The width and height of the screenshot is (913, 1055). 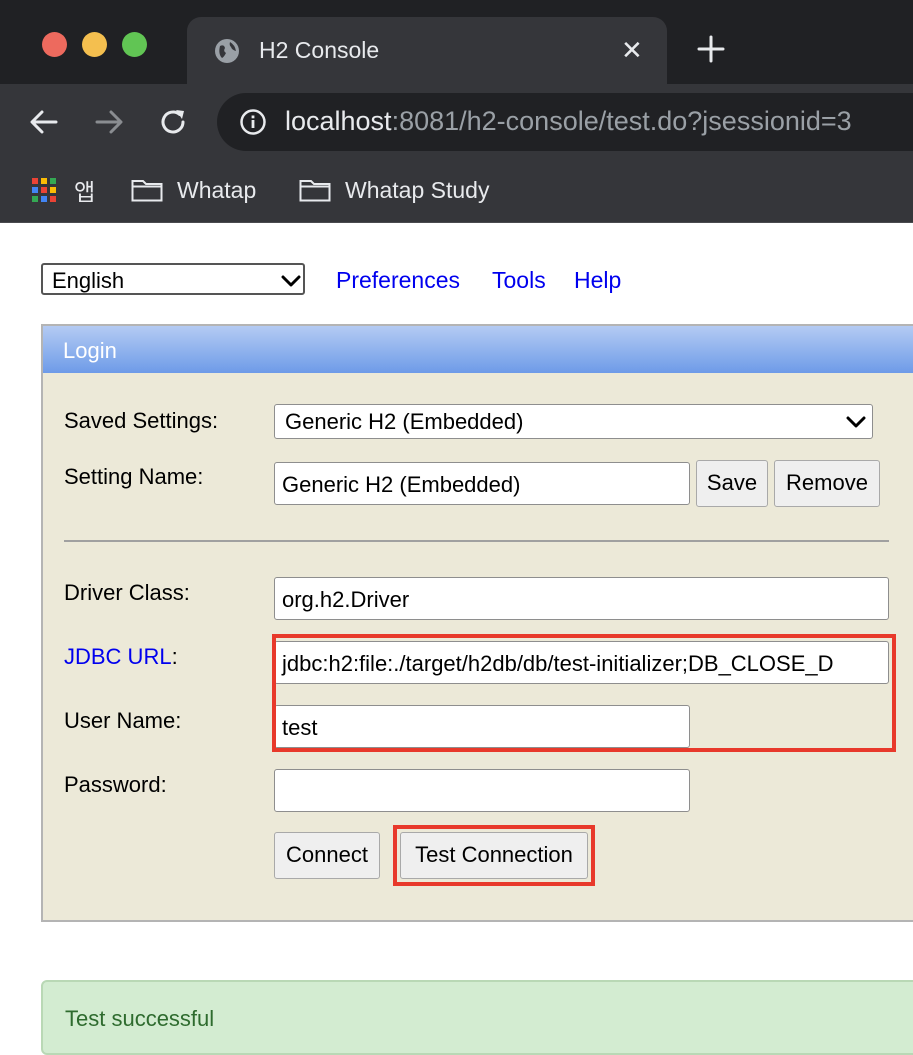 What do you see at coordinates (327, 855) in the screenshot?
I see `connect-button: Connect` at bounding box center [327, 855].